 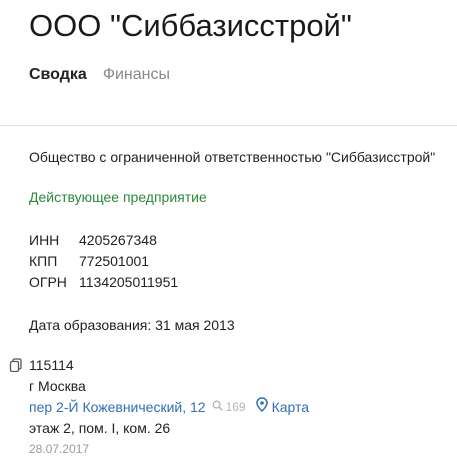 What do you see at coordinates (228, 125) in the screenshot?
I see `divider` at bounding box center [228, 125].